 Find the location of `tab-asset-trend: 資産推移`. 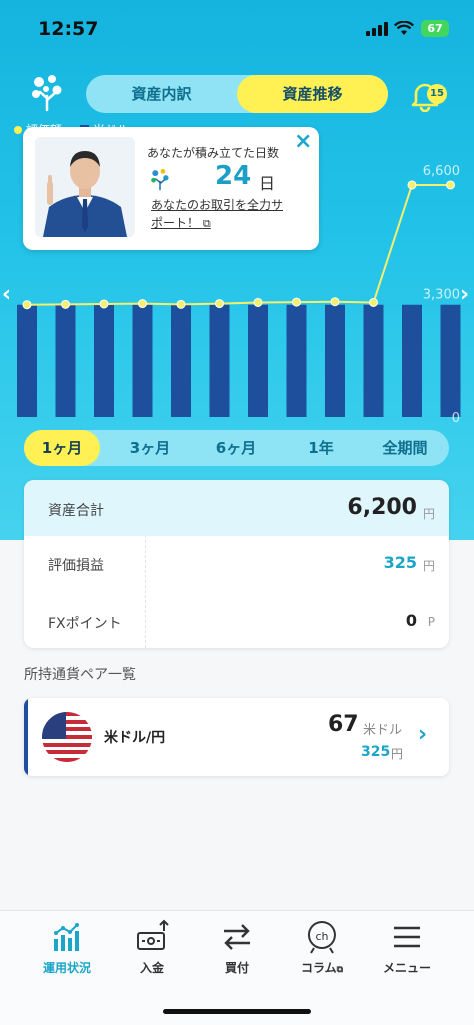

tab-asset-trend: 資産推移 is located at coordinates (312, 94).